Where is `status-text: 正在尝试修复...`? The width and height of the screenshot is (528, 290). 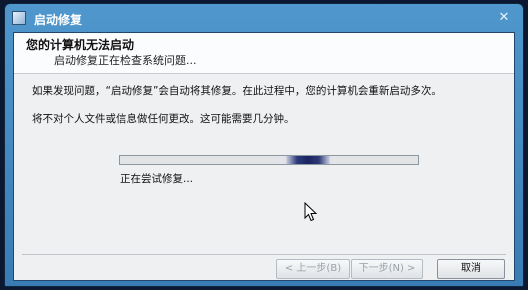
status-text: 正在尝试修复... is located at coordinates (157, 179).